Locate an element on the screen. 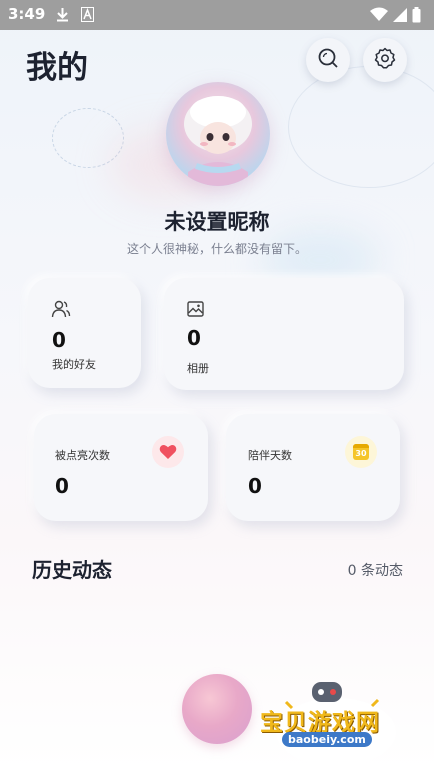 The image size is (434, 771). history-title: 历史动态 is located at coordinates (72, 570).